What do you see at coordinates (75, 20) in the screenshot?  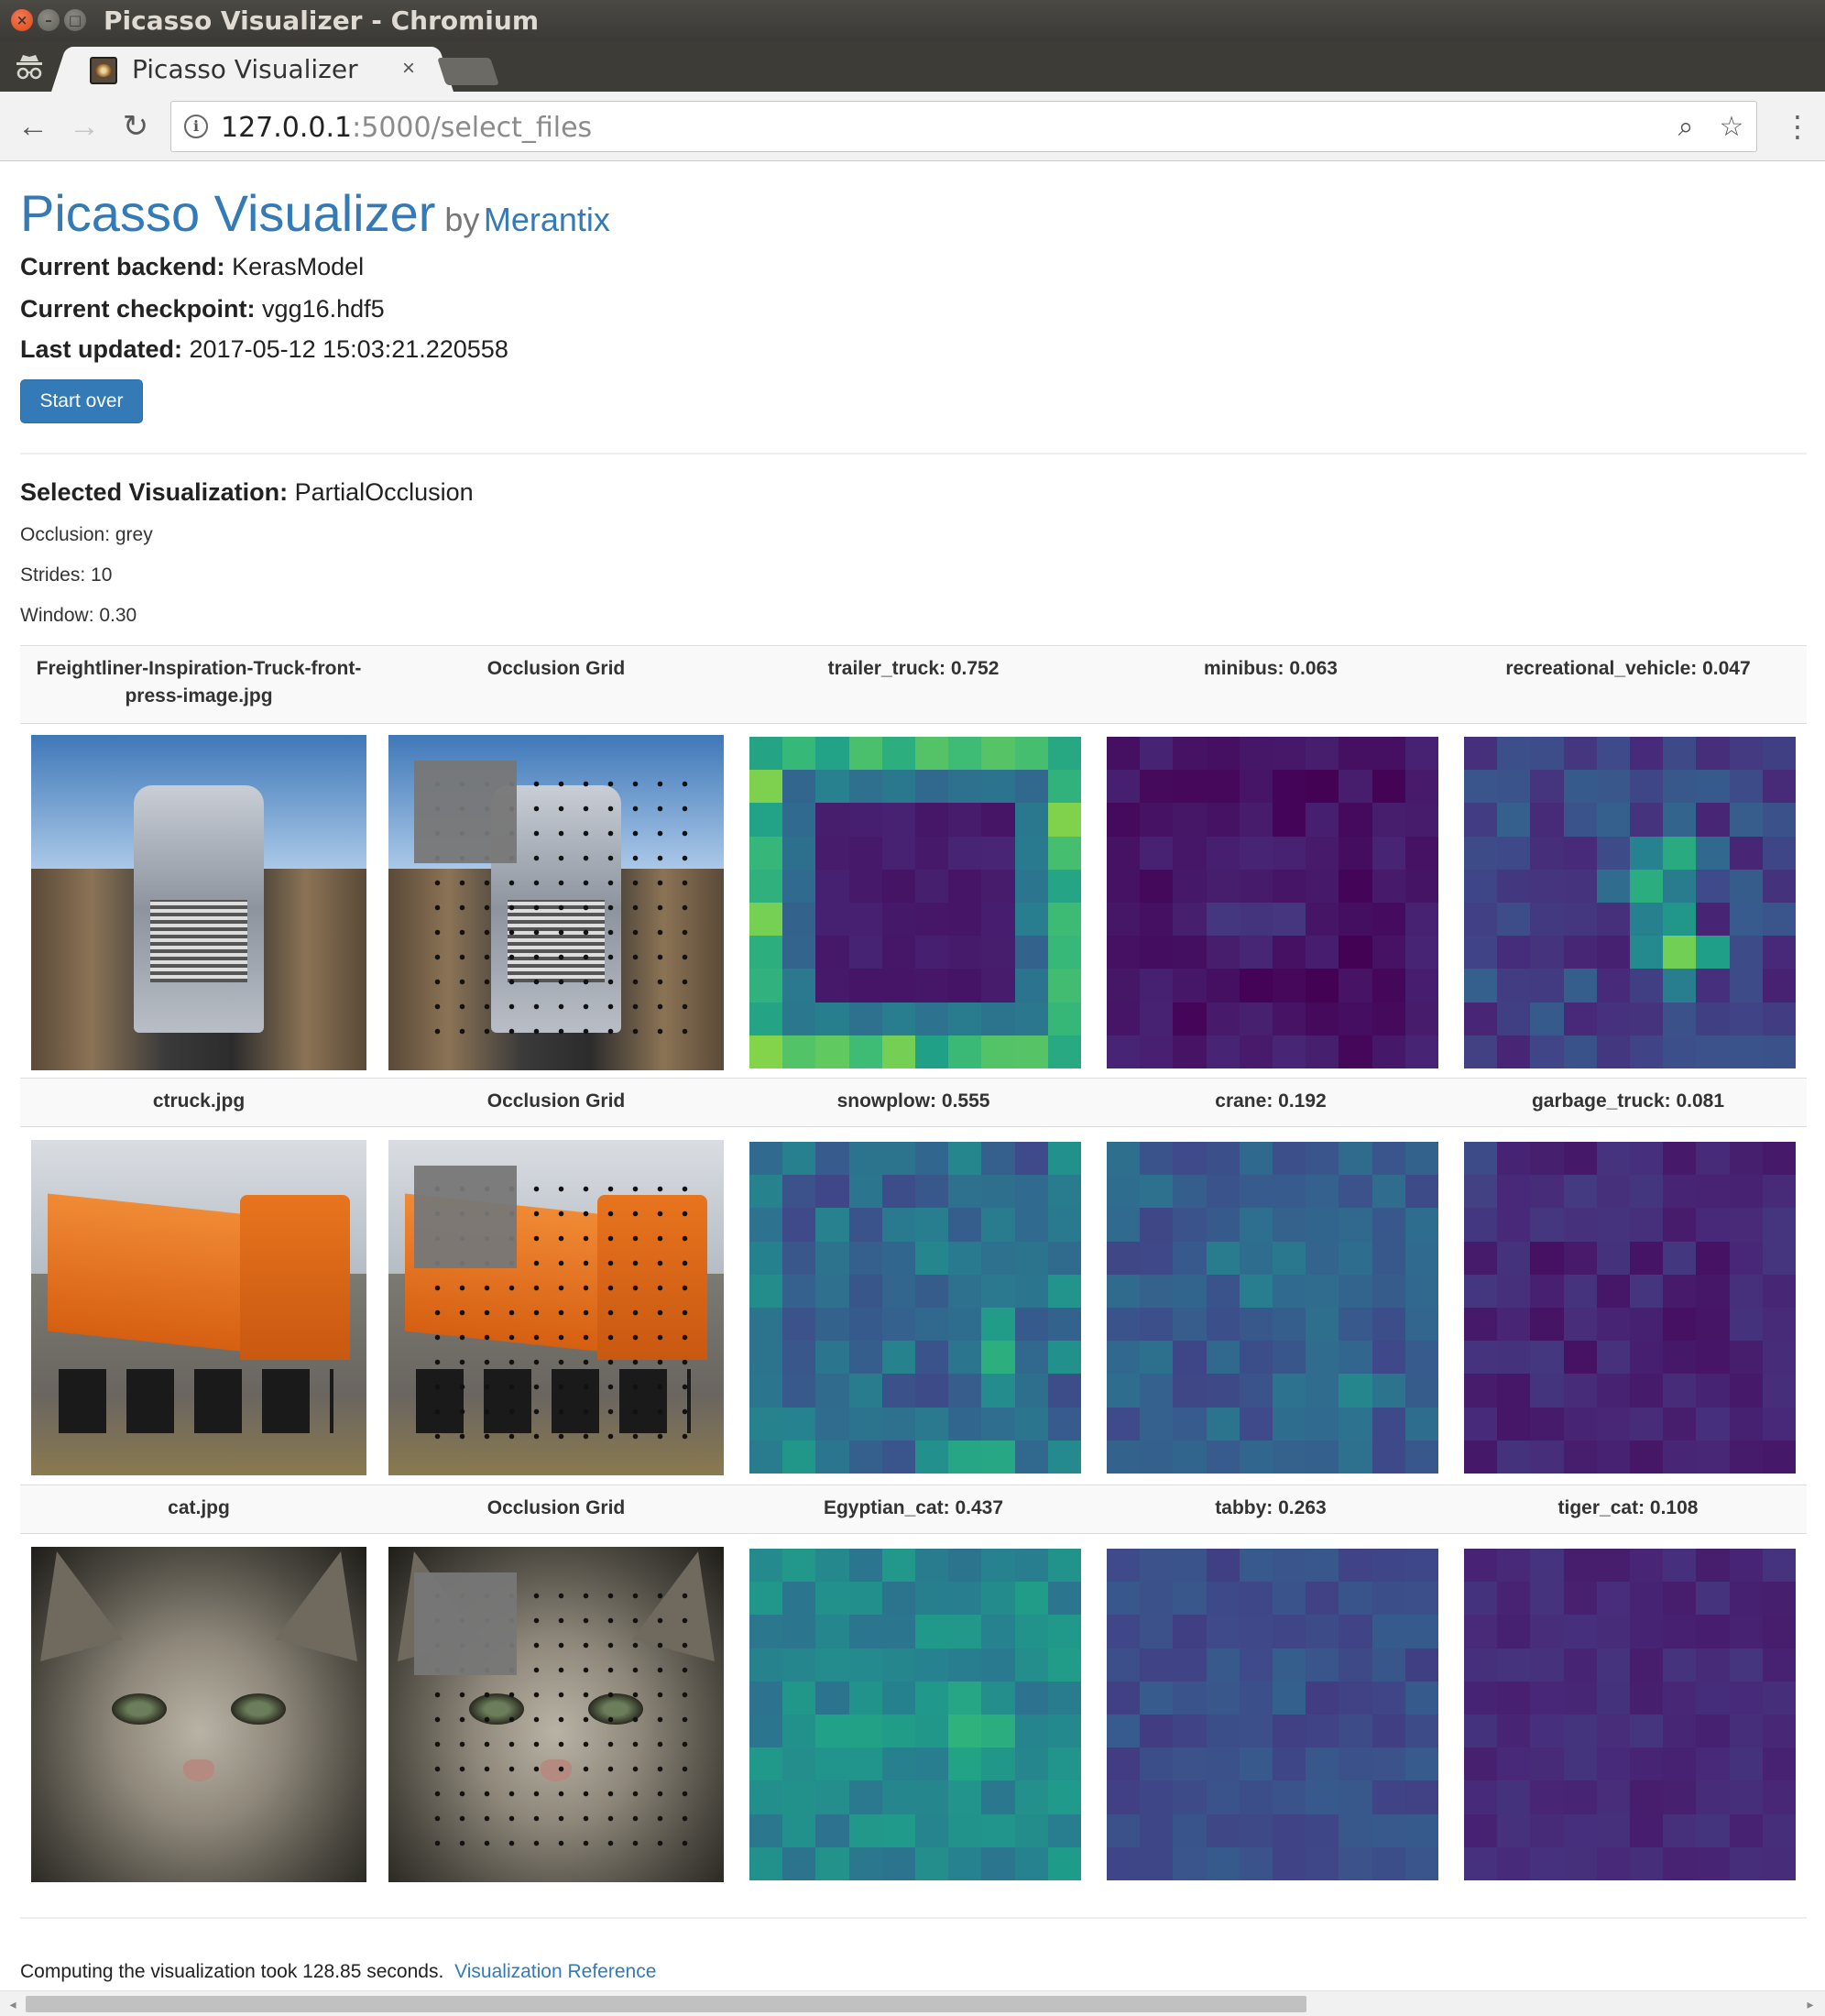 I see `maximize-window-icon: □` at bounding box center [75, 20].